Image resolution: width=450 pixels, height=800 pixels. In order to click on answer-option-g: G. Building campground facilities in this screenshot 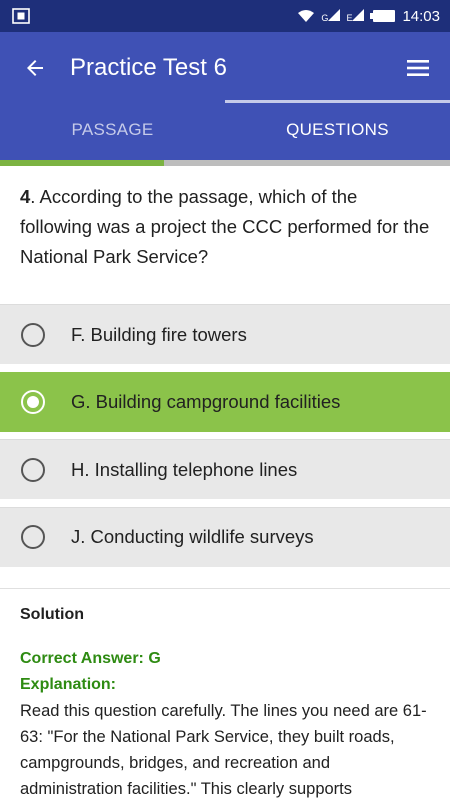, I will do `click(225, 401)`.